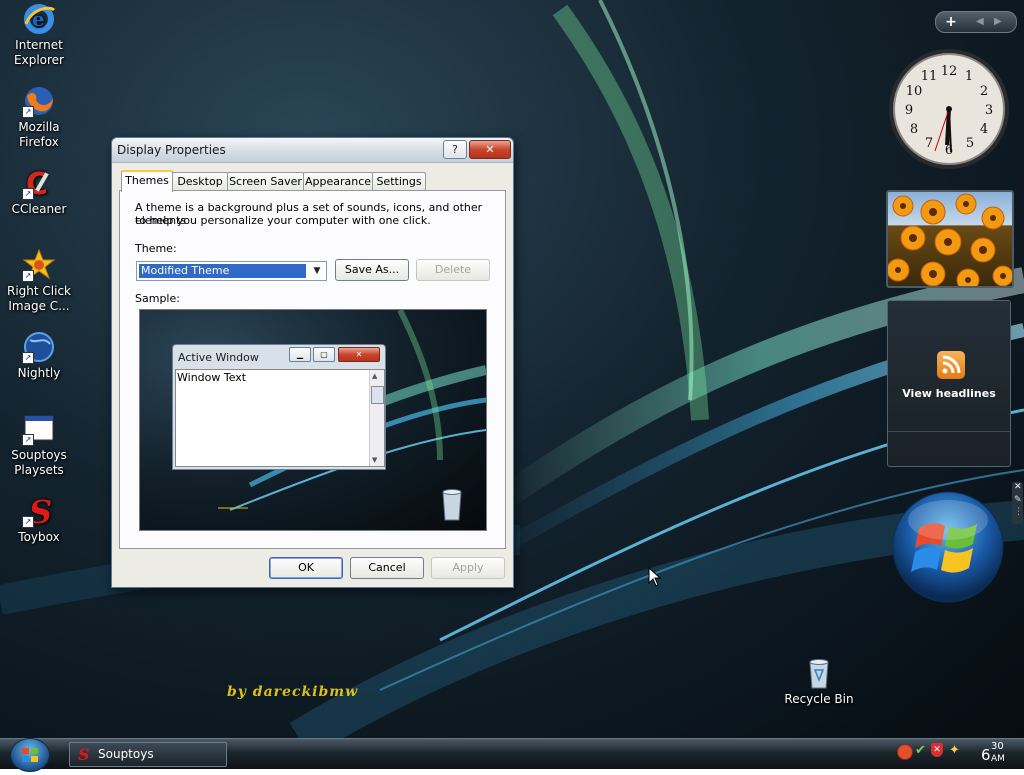  I want to click on recycle-bin-icon, so click(819, 673).